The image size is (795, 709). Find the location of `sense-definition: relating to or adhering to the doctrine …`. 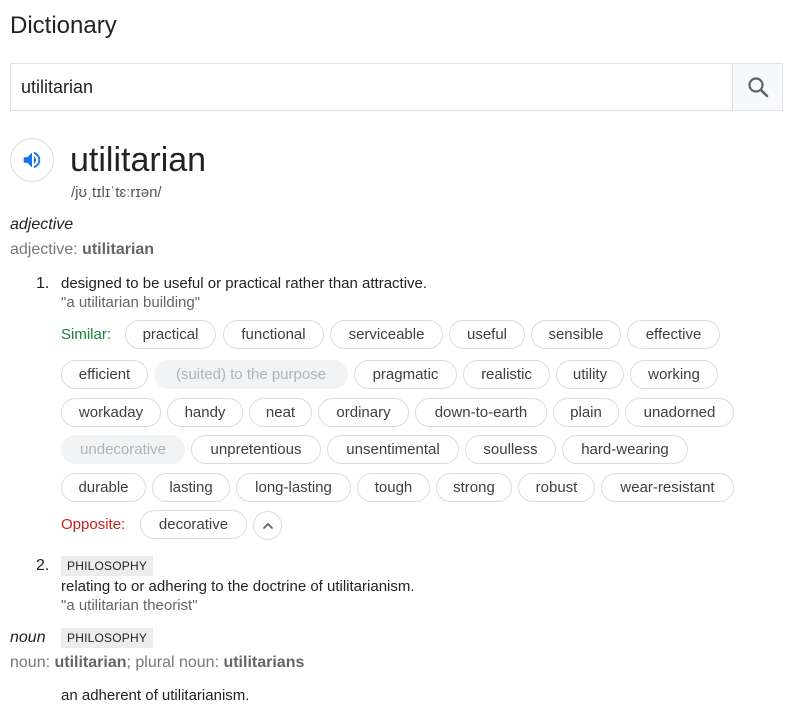

sense-definition: relating to or adhering to the doctrine … is located at coordinates (238, 586).